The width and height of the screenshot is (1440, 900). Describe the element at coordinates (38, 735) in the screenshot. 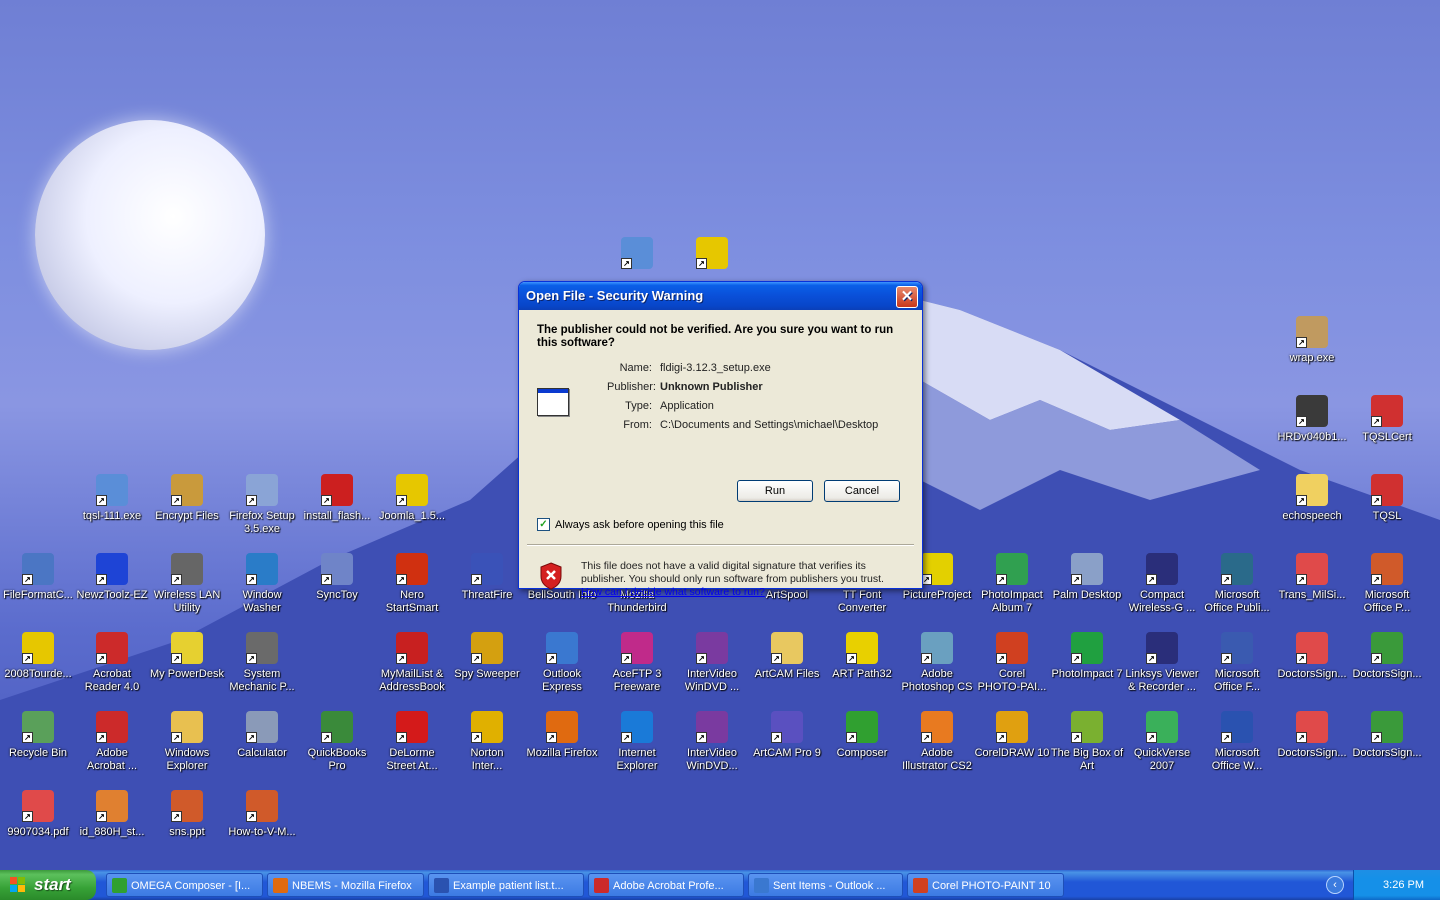

I see `desktop-icon: ↗ Recycle Bin` at that location.